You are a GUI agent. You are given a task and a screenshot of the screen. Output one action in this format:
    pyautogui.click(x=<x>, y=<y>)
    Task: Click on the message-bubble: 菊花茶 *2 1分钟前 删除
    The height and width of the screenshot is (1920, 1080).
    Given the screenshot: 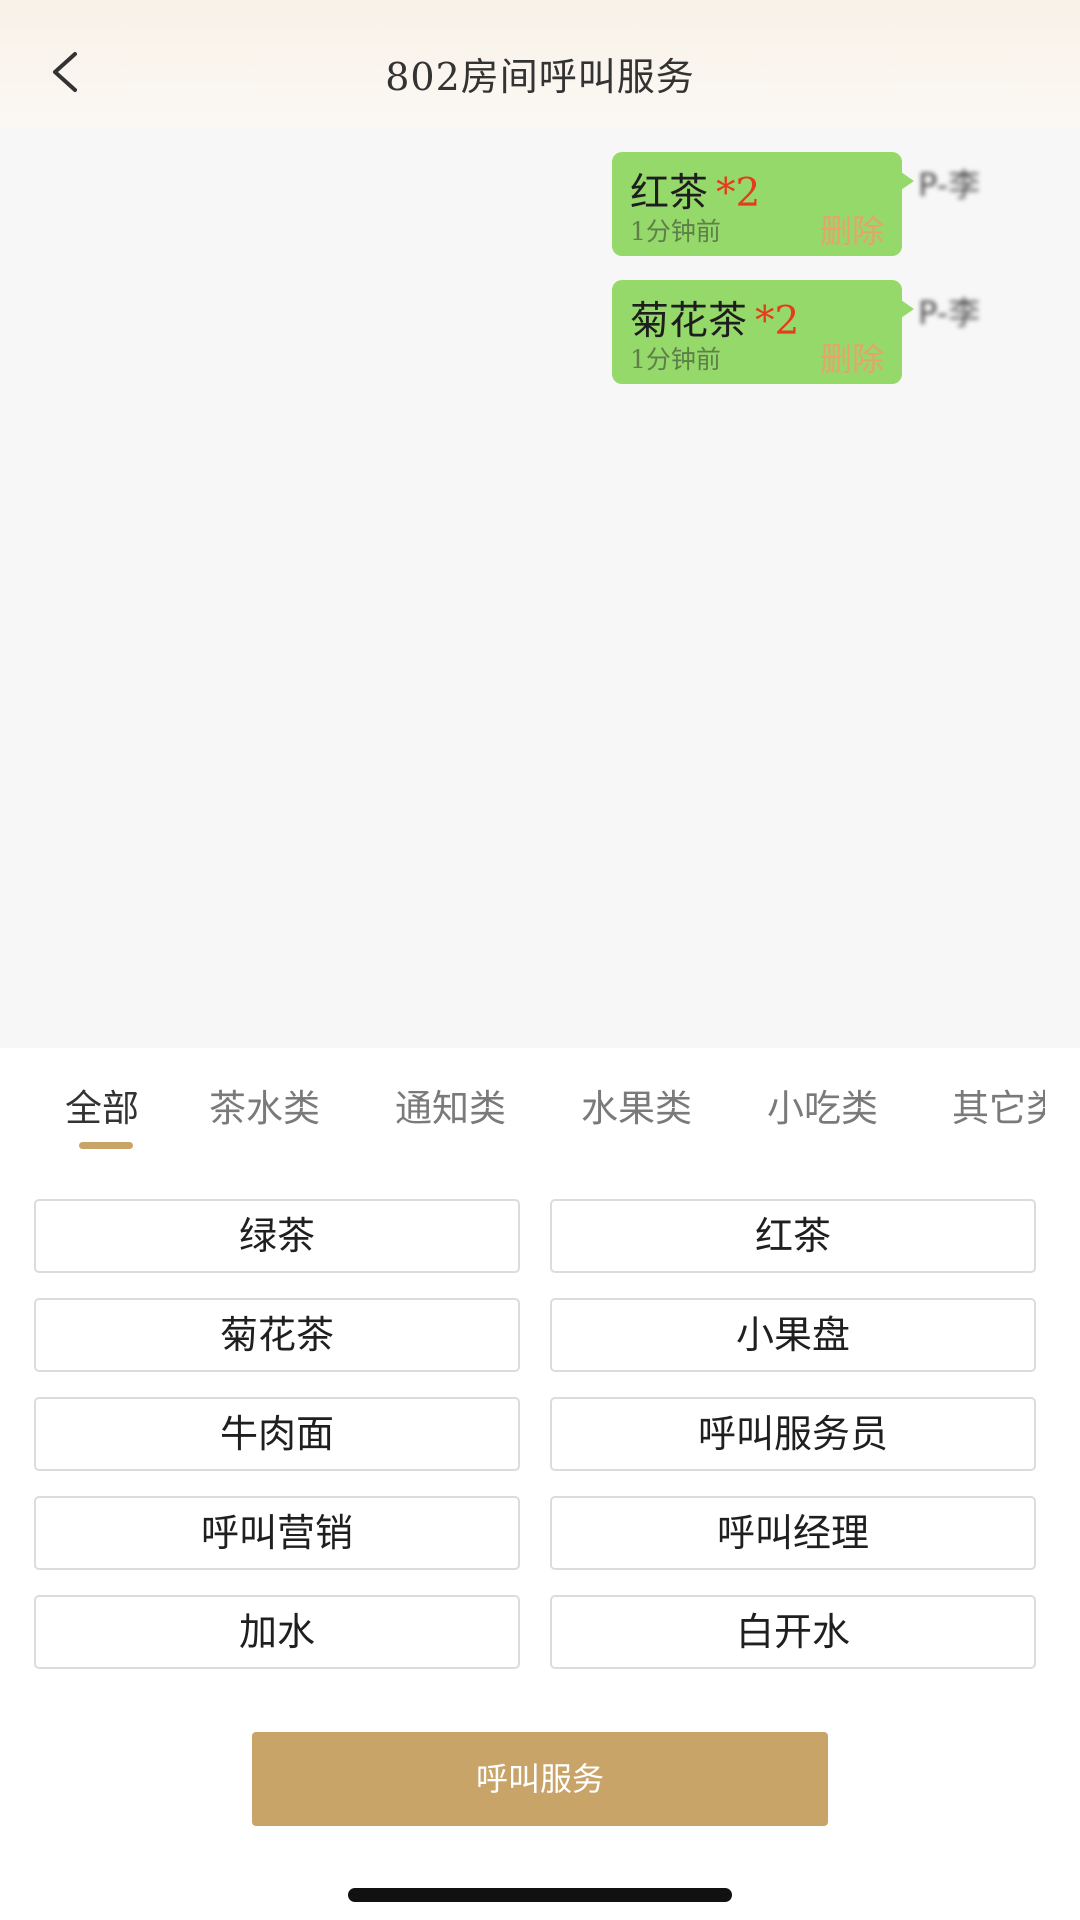 What is the action you would take?
    pyautogui.click(x=763, y=332)
    